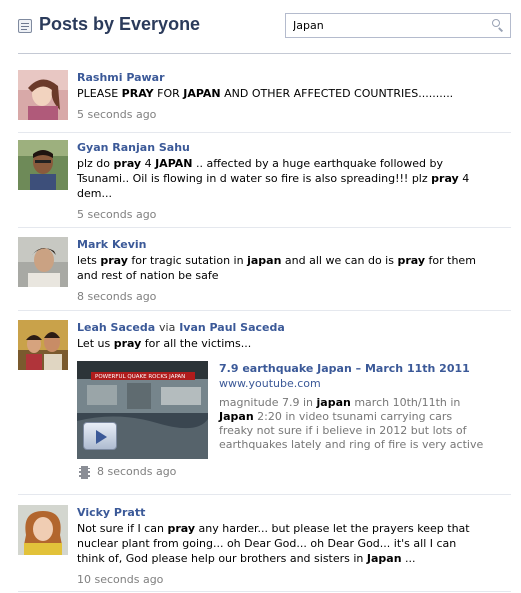  I want to click on text-span: for tragic sutation in, so click(187, 260).